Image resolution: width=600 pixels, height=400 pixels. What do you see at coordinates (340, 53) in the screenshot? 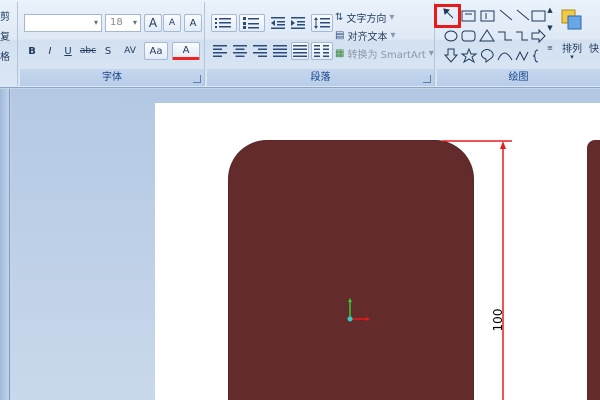
I see `smartart-icon: ▦` at bounding box center [340, 53].